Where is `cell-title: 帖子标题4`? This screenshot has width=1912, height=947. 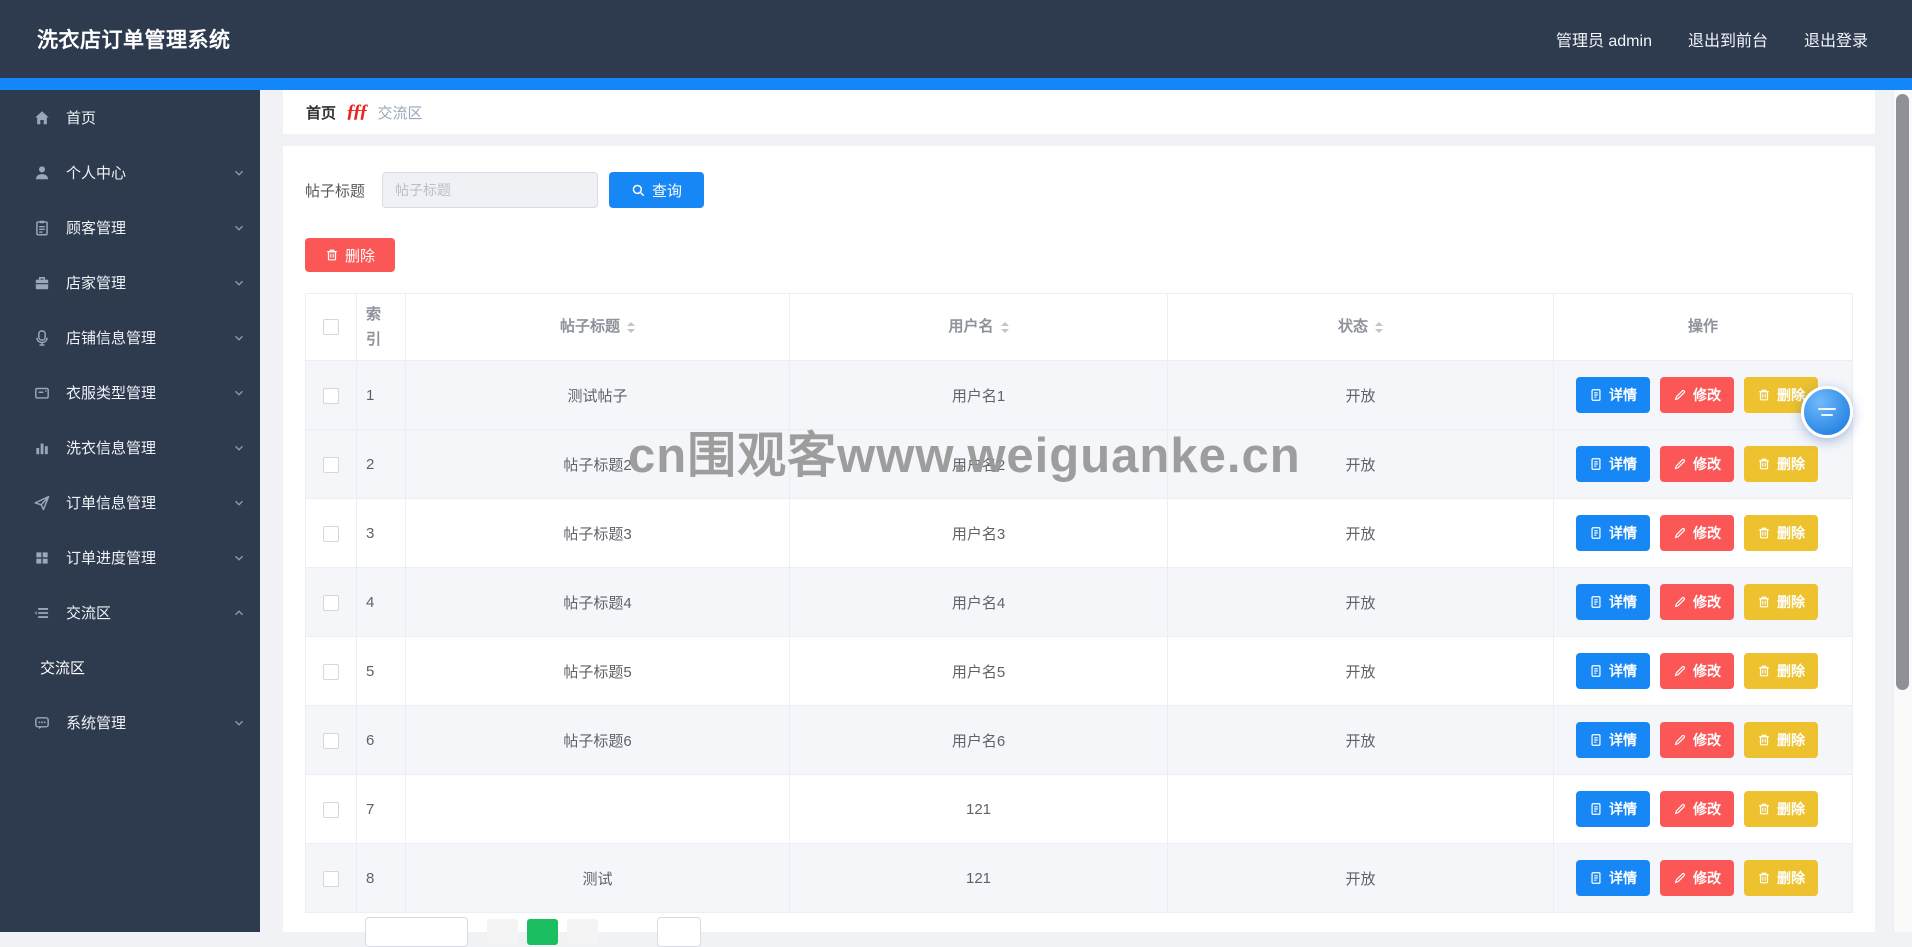
cell-title: 帖子标题4 is located at coordinates (597, 602).